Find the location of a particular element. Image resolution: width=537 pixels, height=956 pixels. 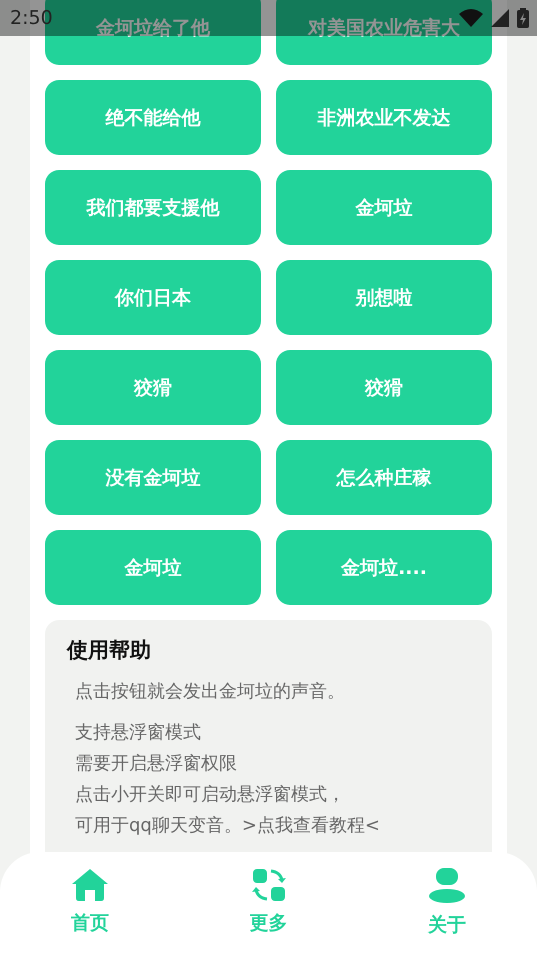

person-icon is located at coordinates (447, 886).